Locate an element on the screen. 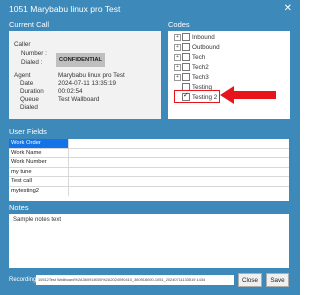 Image resolution: width=320 pixels, height=295 pixels. codes-label: Codes is located at coordinates (179, 24).